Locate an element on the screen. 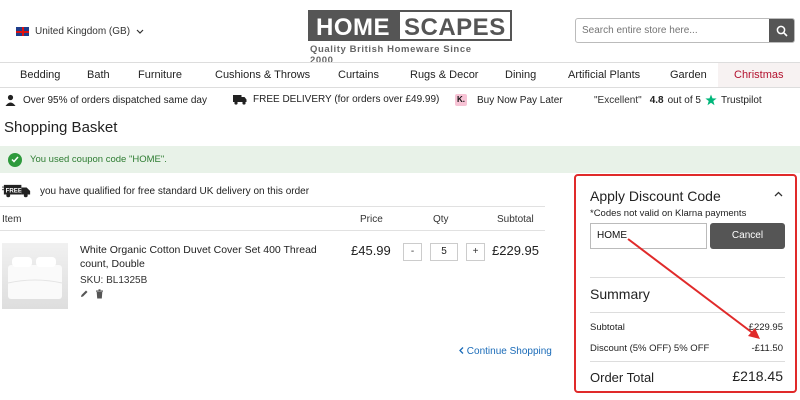 The image size is (800, 400). panel-divider is located at coordinates (687, 277).